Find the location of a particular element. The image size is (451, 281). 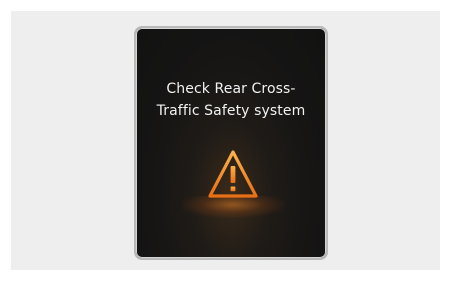

warning-triangle-icon is located at coordinates (233, 174).